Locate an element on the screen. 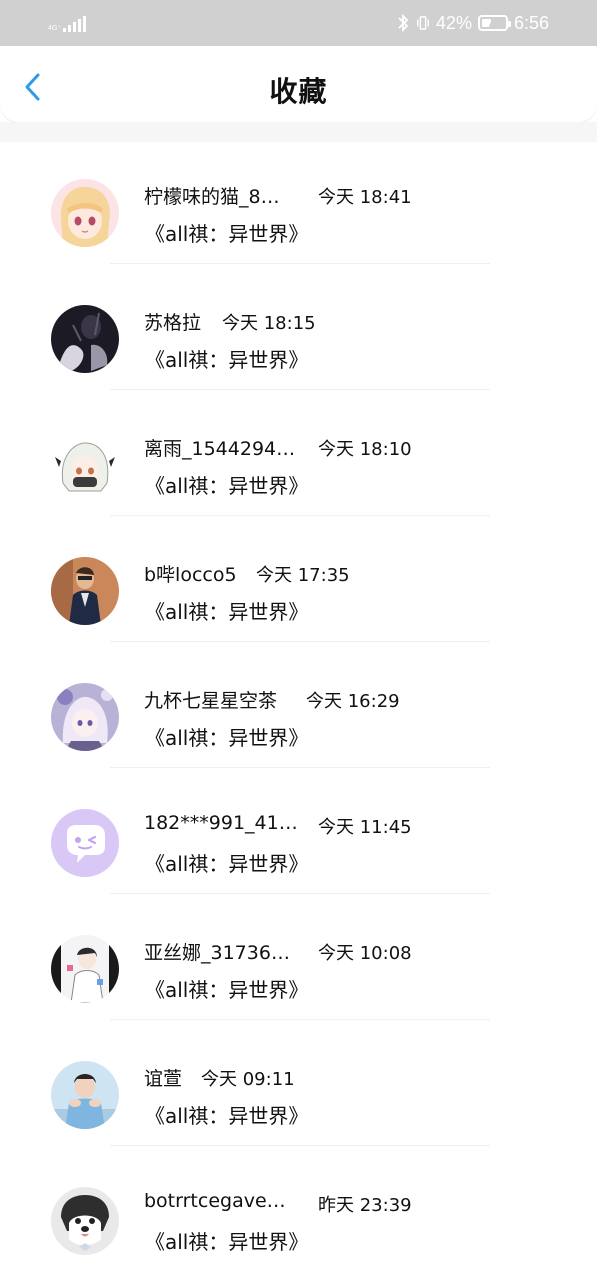  timestamp: 今天 11:45 is located at coordinates (365, 827).